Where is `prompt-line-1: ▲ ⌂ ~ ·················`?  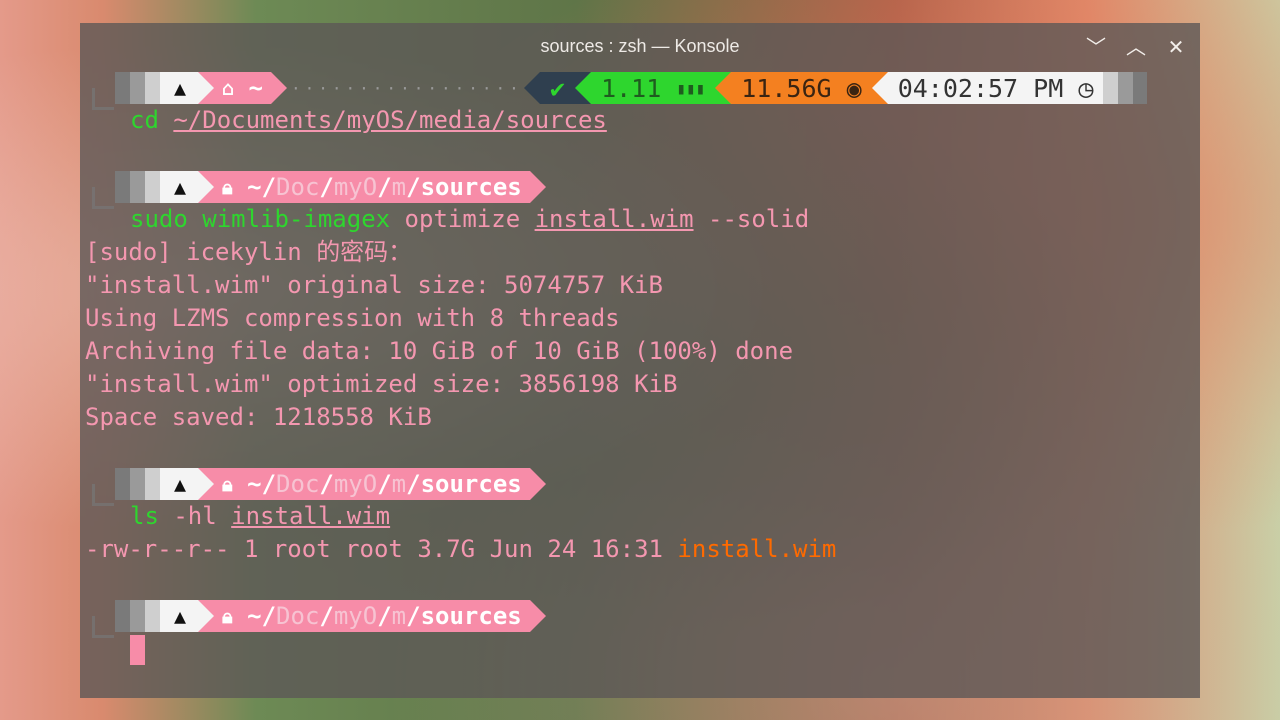
prompt-line-1: ▲ ⌂ ~ ················· is located at coordinates (321, 88).